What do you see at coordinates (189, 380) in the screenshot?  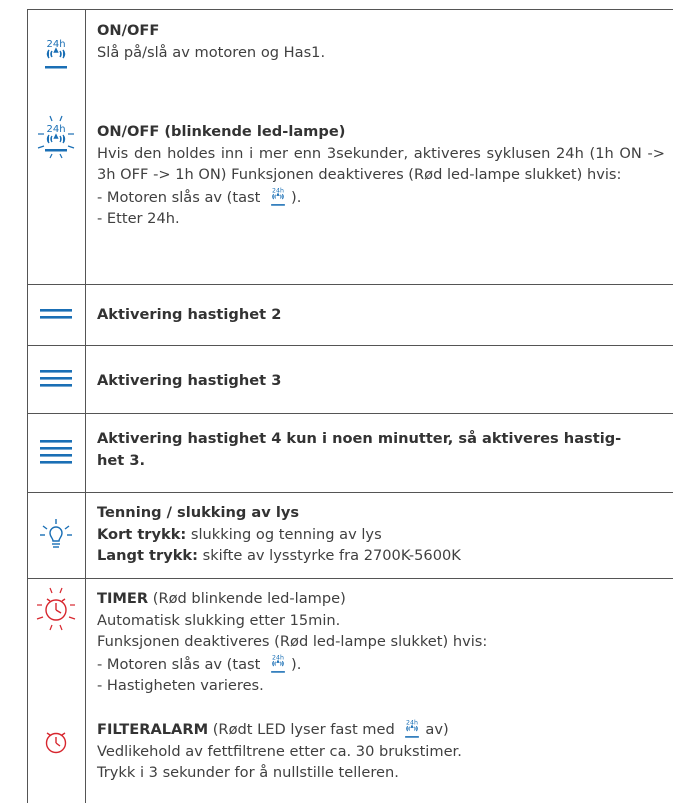 I see `row-title: Aktivering hastighet 3` at bounding box center [189, 380].